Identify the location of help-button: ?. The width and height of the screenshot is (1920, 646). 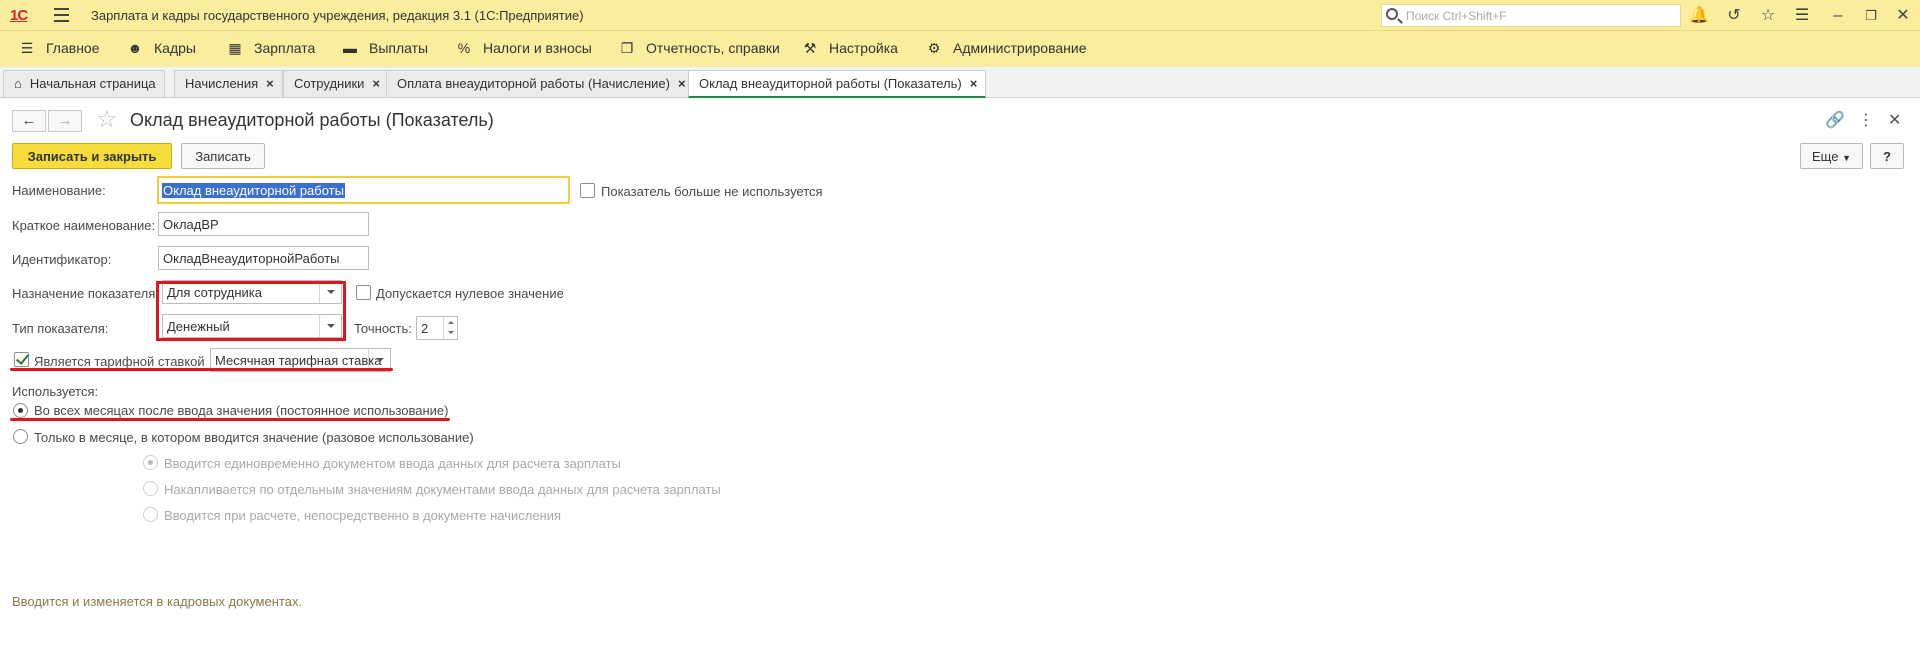
(1887, 156).